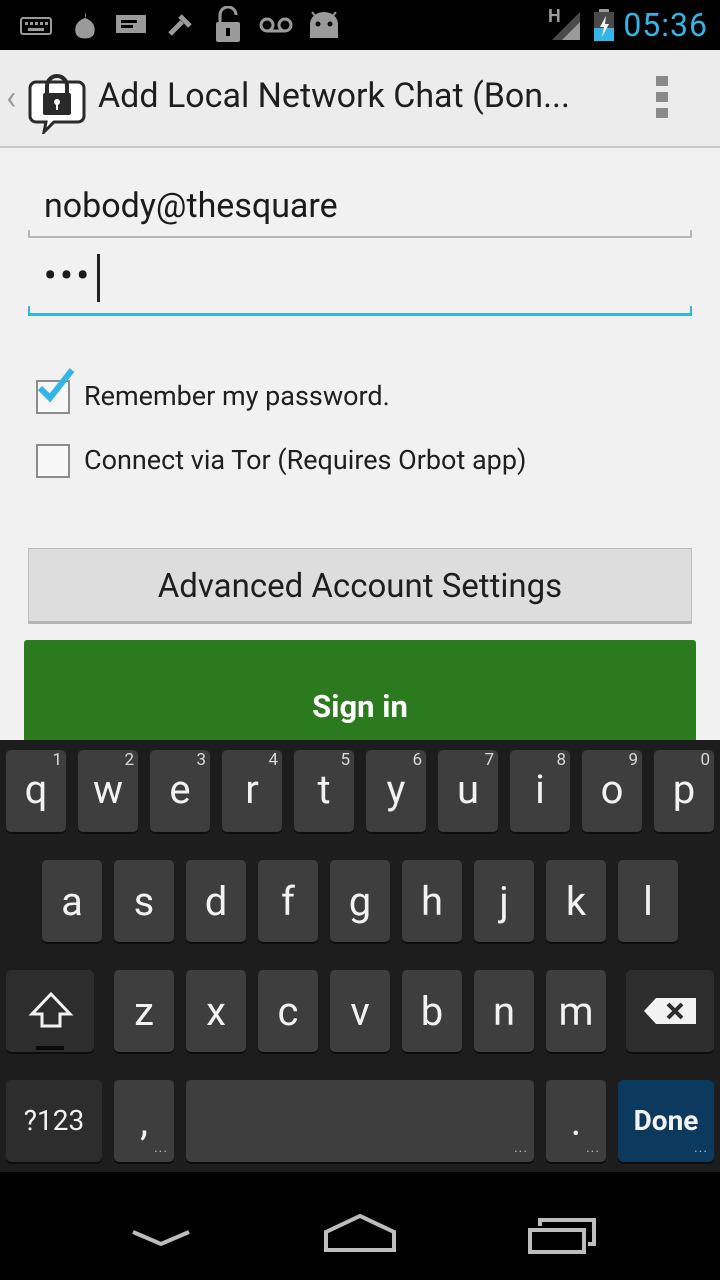  Describe the element at coordinates (144, 1011) in the screenshot. I see `key-z: z` at that location.